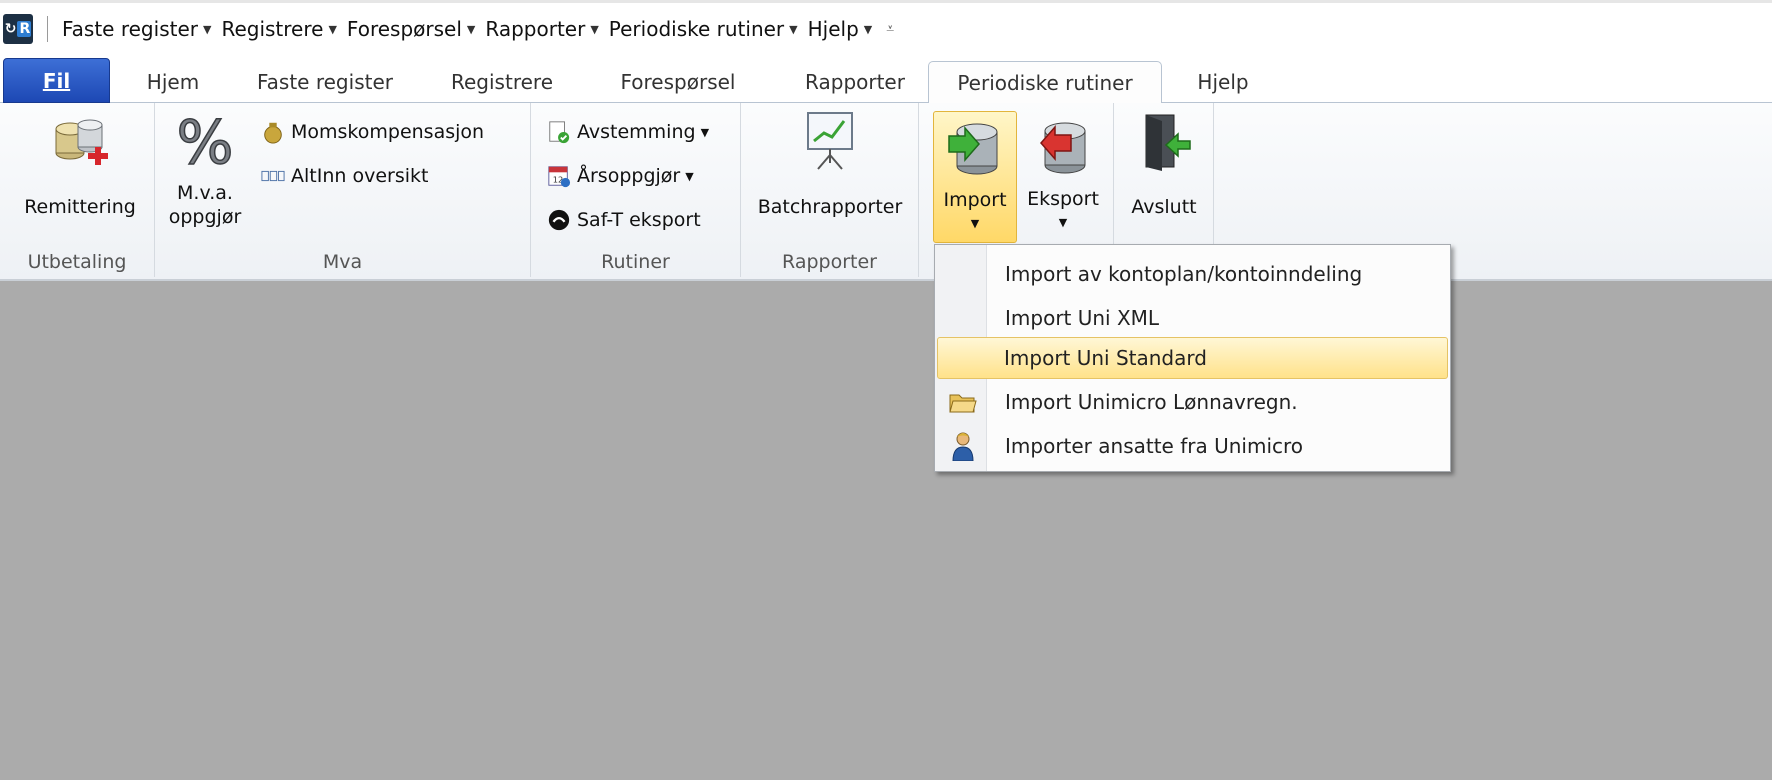  I want to click on exit-door-icon, so click(1168, 142).